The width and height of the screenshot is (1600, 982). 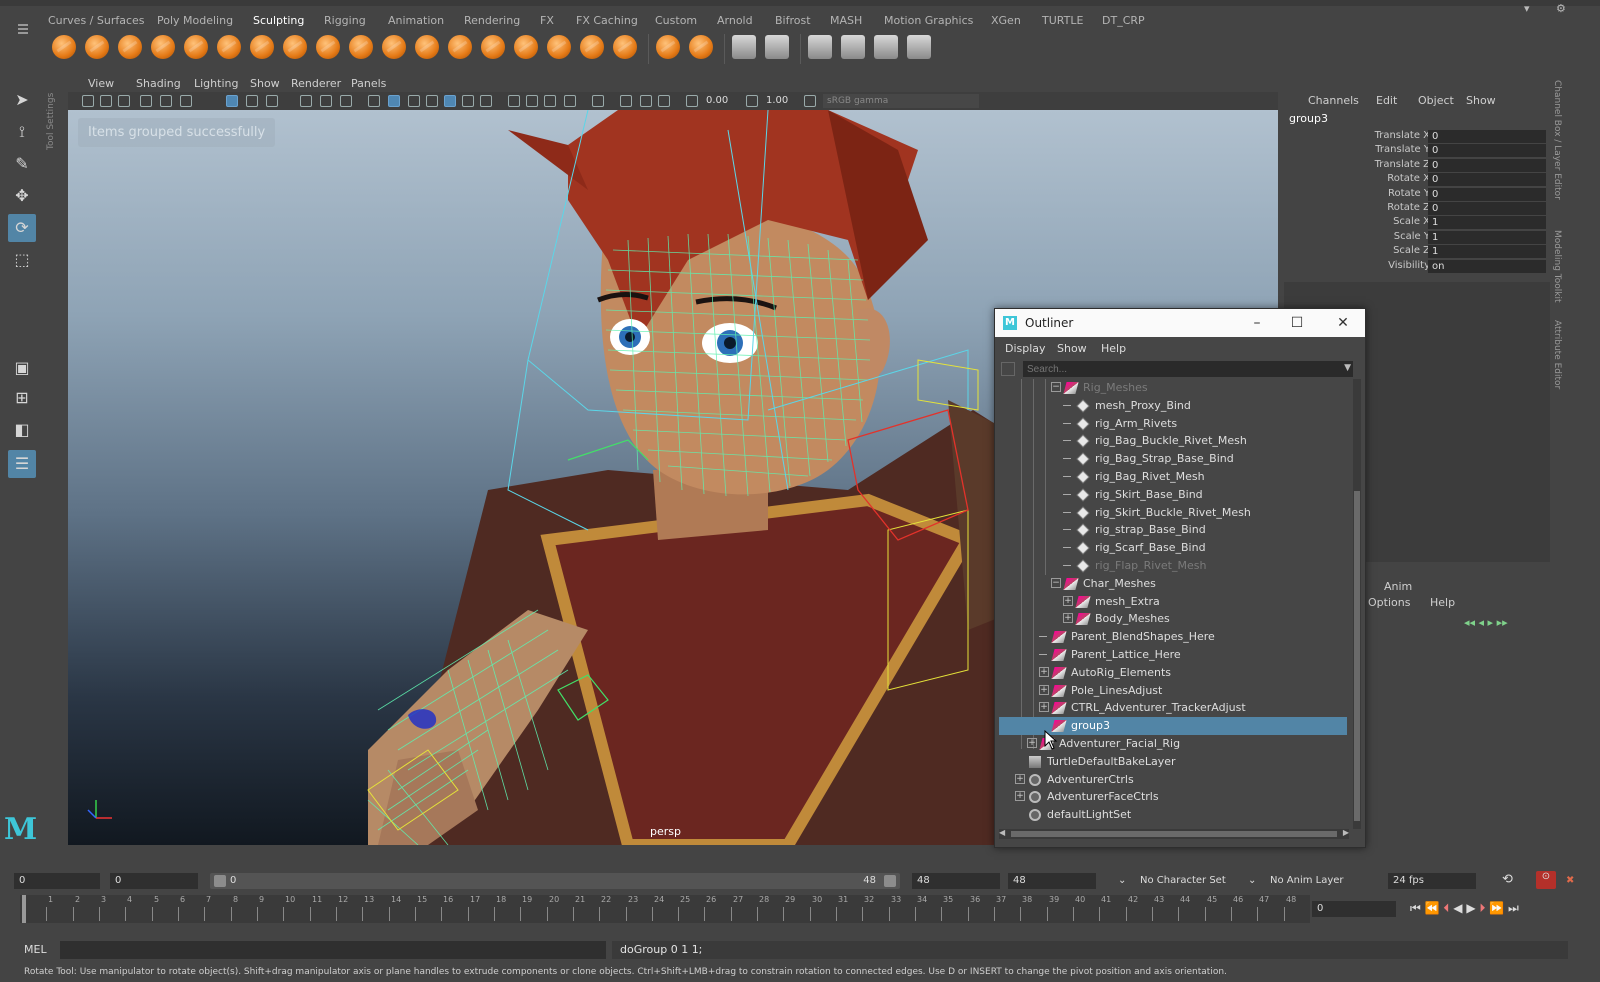 What do you see at coordinates (919, 47) in the screenshot?
I see `tension-icon` at bounding box center [919, 47].